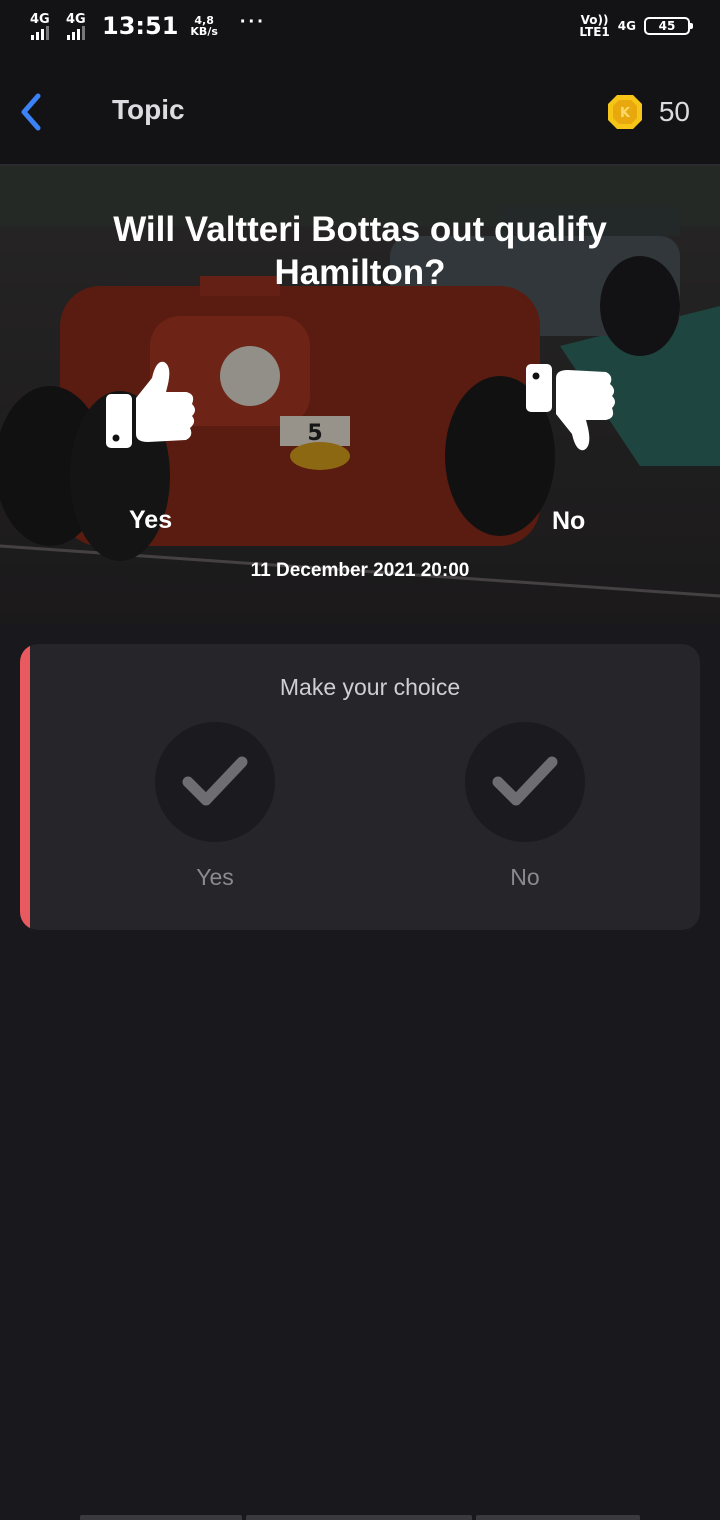 The image size is (720, 1520). I want to click on signal-icon-2: 4G, so click(78, 26).